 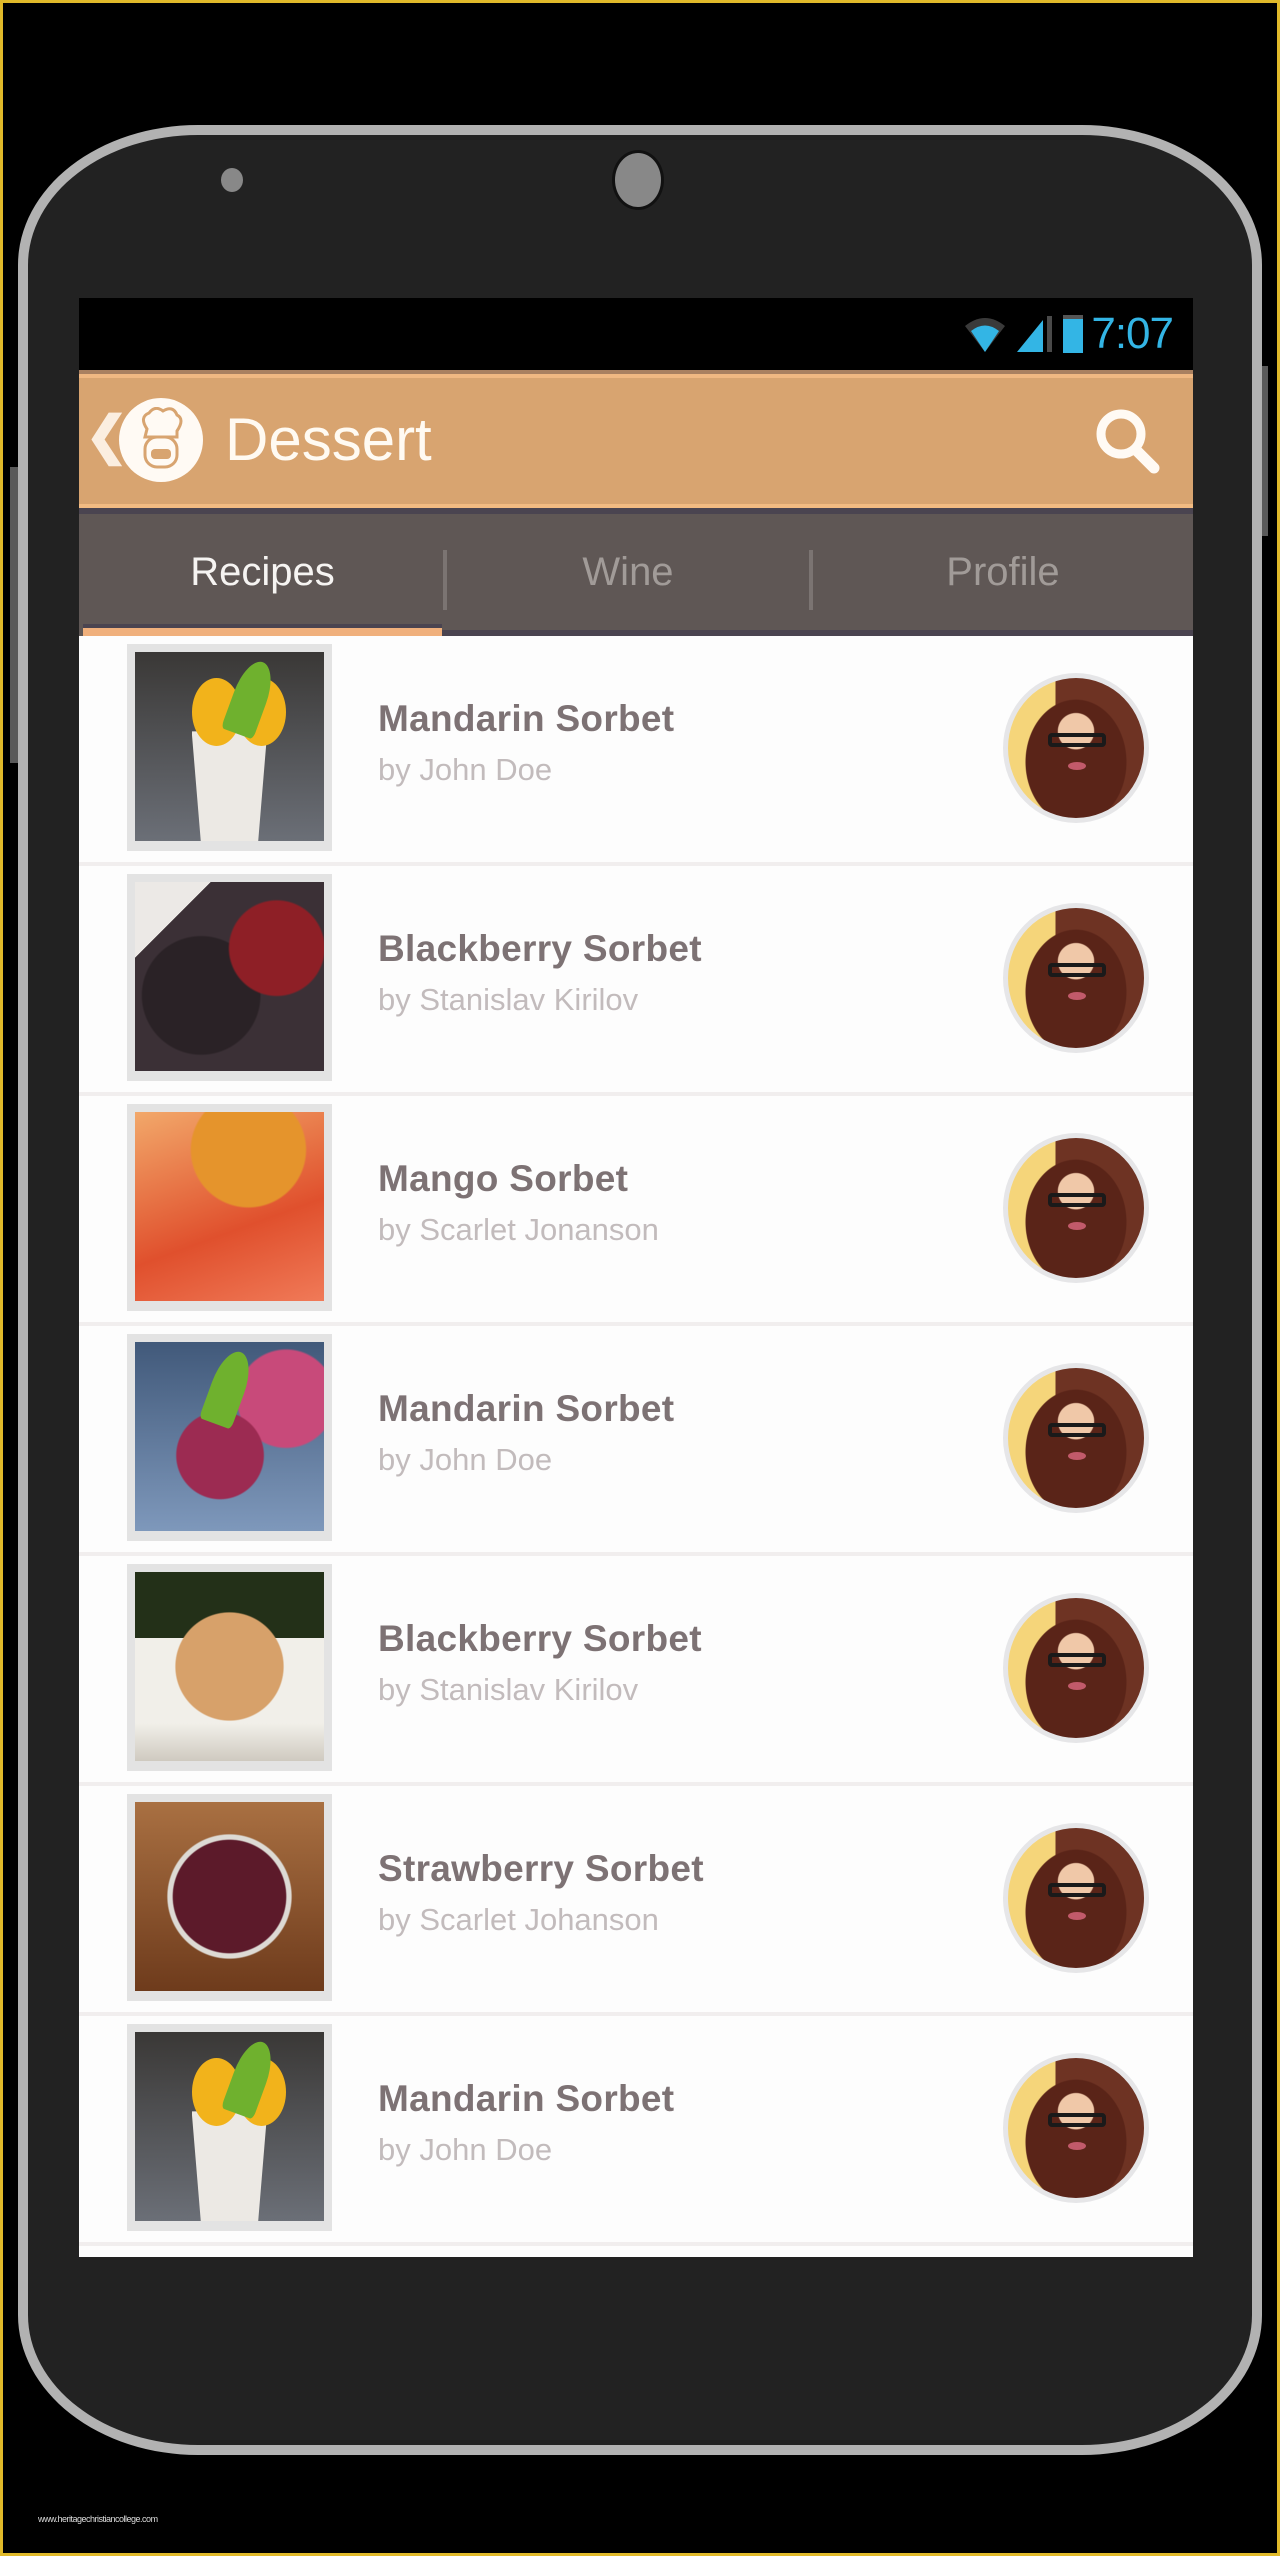 What do you see at coordinates (985, 335) in the screenshot?
I see `wifi-icon` at bounding box center [985, 335].